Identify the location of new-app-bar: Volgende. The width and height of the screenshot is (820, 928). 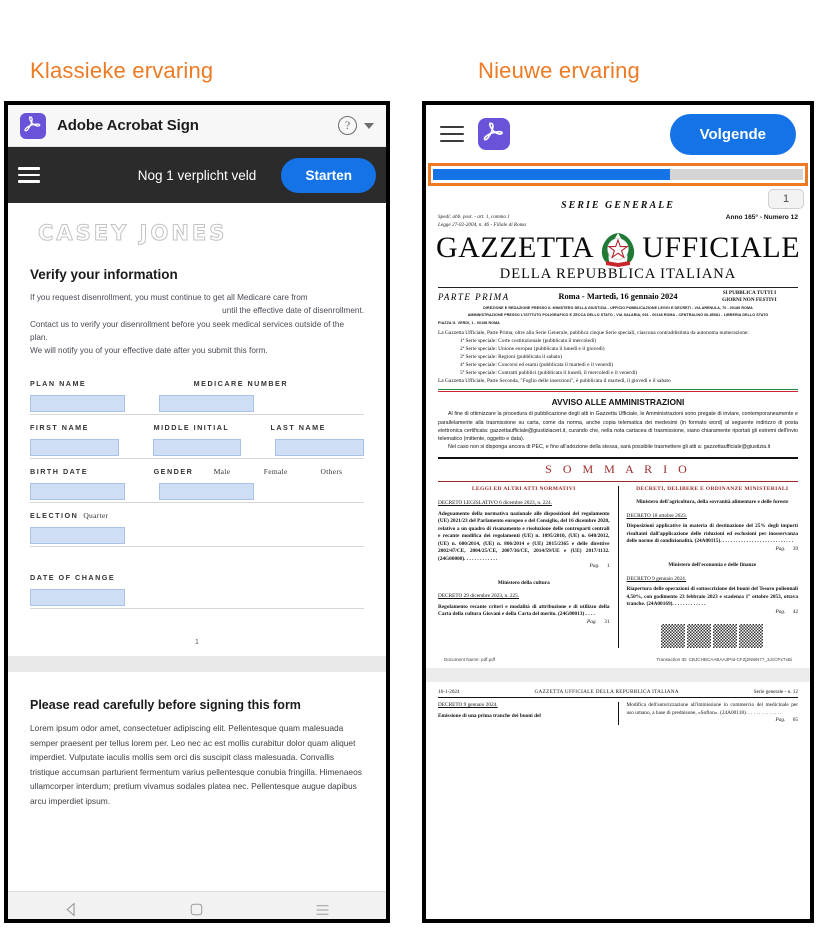
(618, 134).